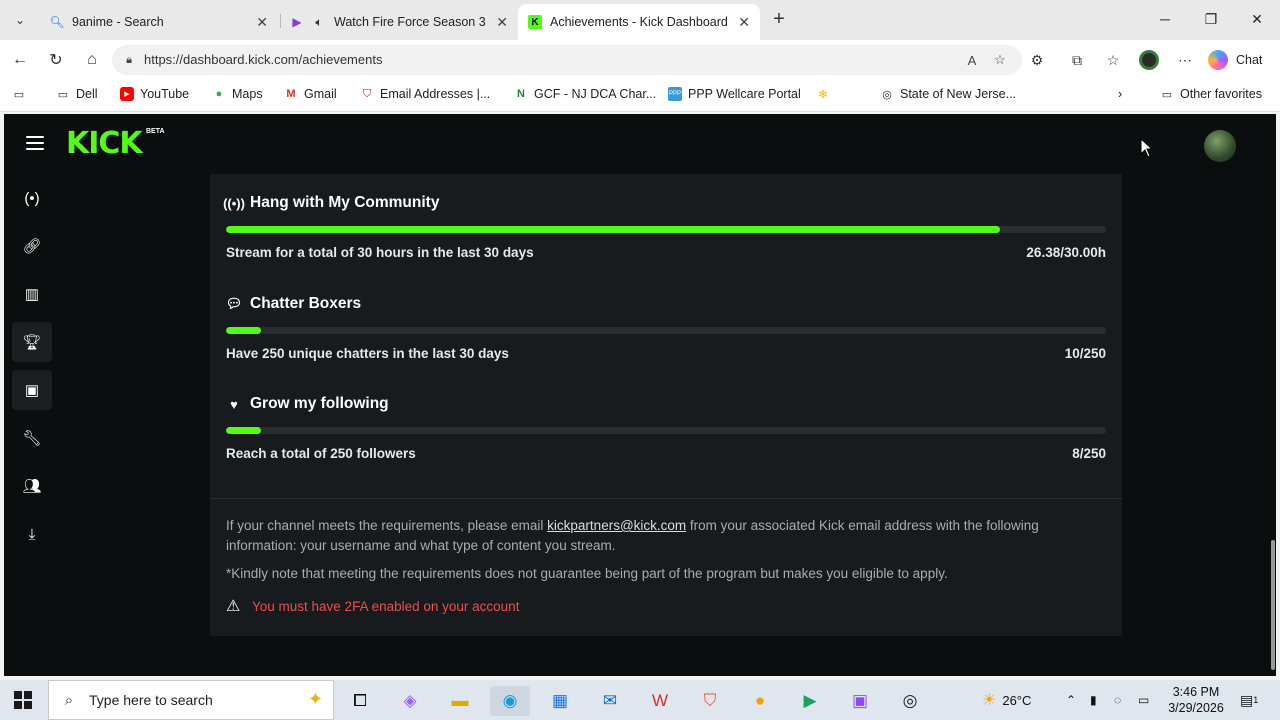 The image size is (1280, 720). Describe the element at coordinates (234, 303) in the screenshot. I see `chat-bubble-icon: 💬︎` at that location.